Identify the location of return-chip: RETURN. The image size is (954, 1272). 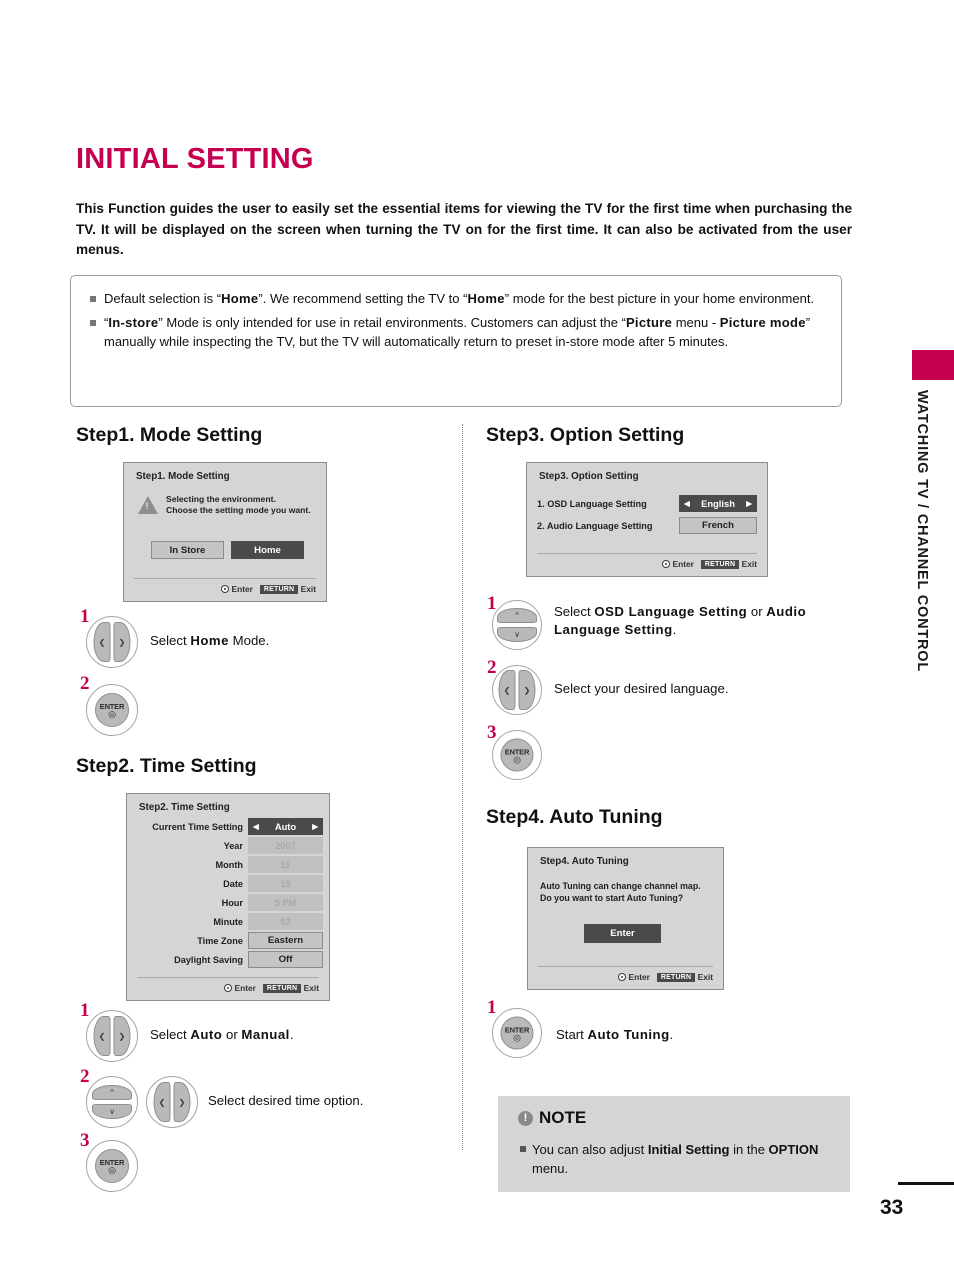
(282, 988).